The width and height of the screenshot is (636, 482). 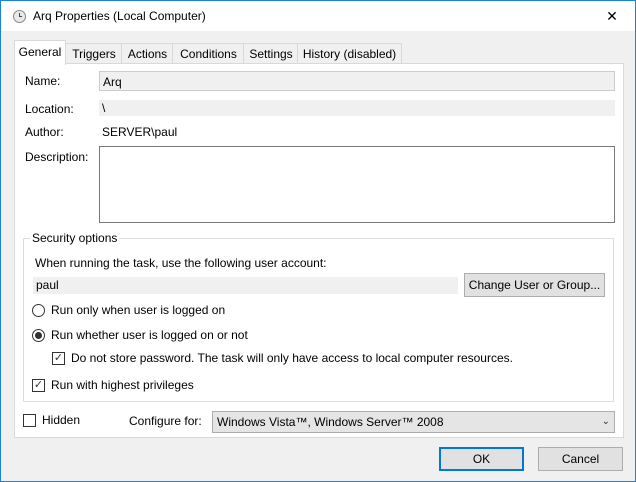 I want to click on no-store-password-checkbox: ✓, so click(x=58, y=358).